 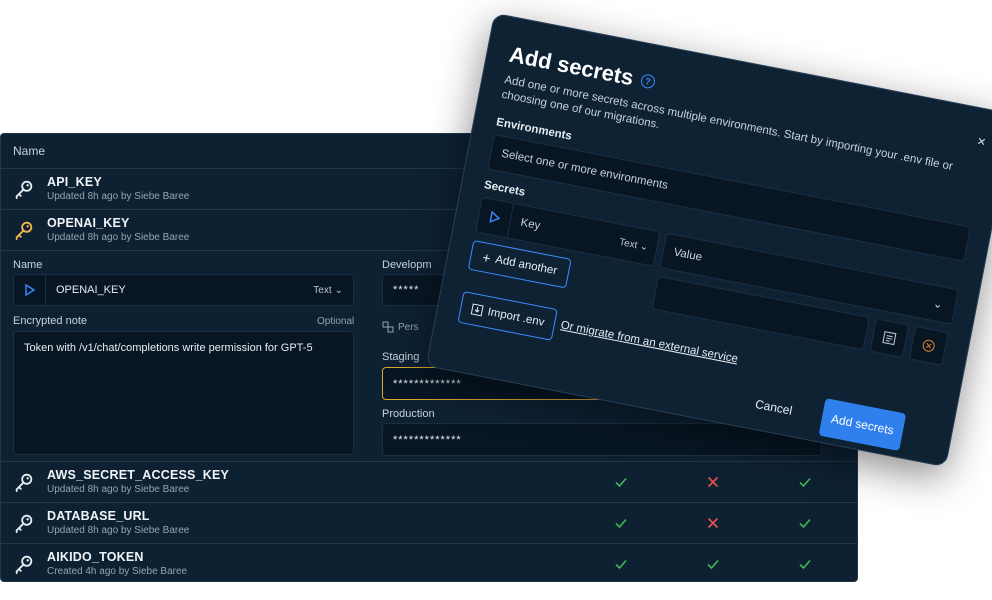 What do you see at coordinates (530, 224) in the screenshot?
I see `key-placeholder: Key` at bounding box center [530, 224].